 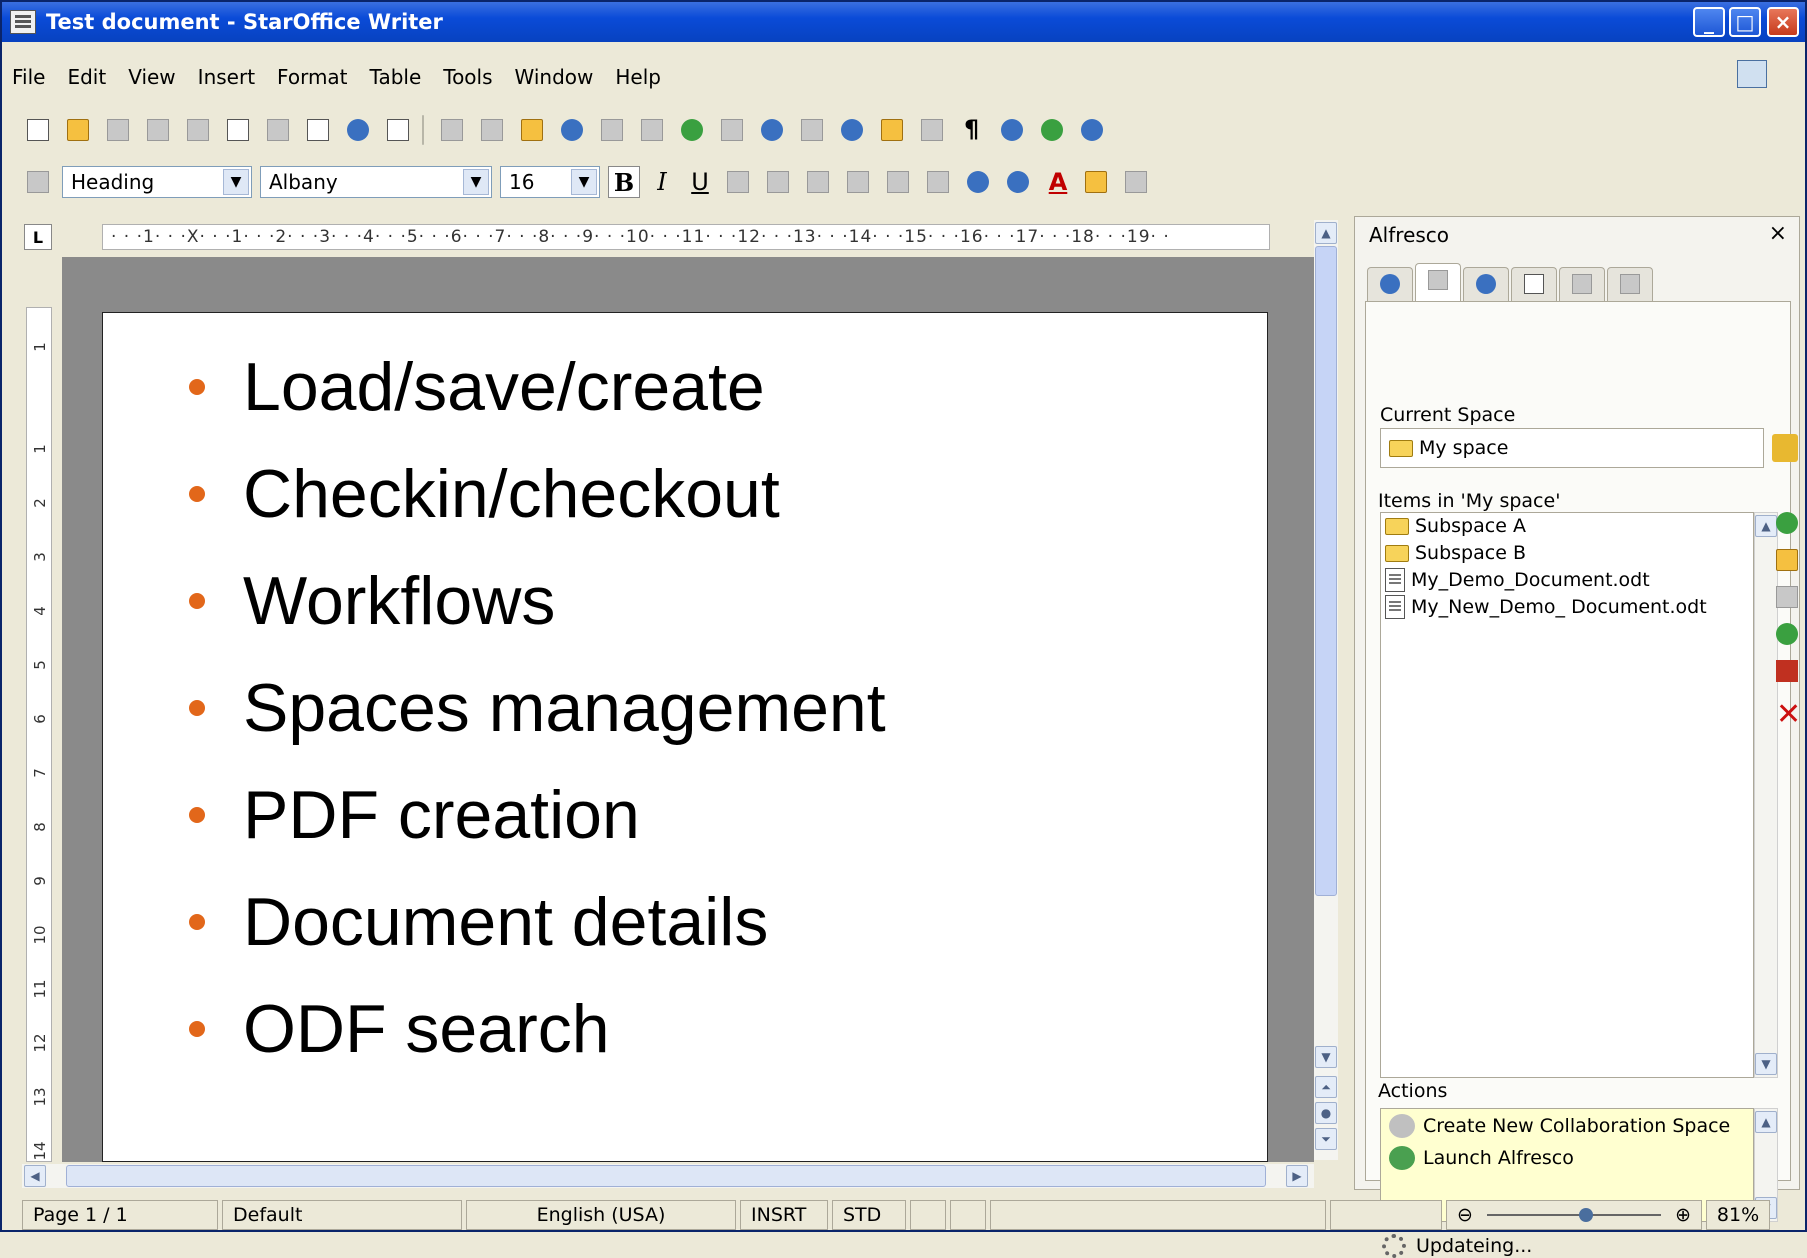 I want to click on formatting-marks-button: ¶, so click(x=972, y=130).